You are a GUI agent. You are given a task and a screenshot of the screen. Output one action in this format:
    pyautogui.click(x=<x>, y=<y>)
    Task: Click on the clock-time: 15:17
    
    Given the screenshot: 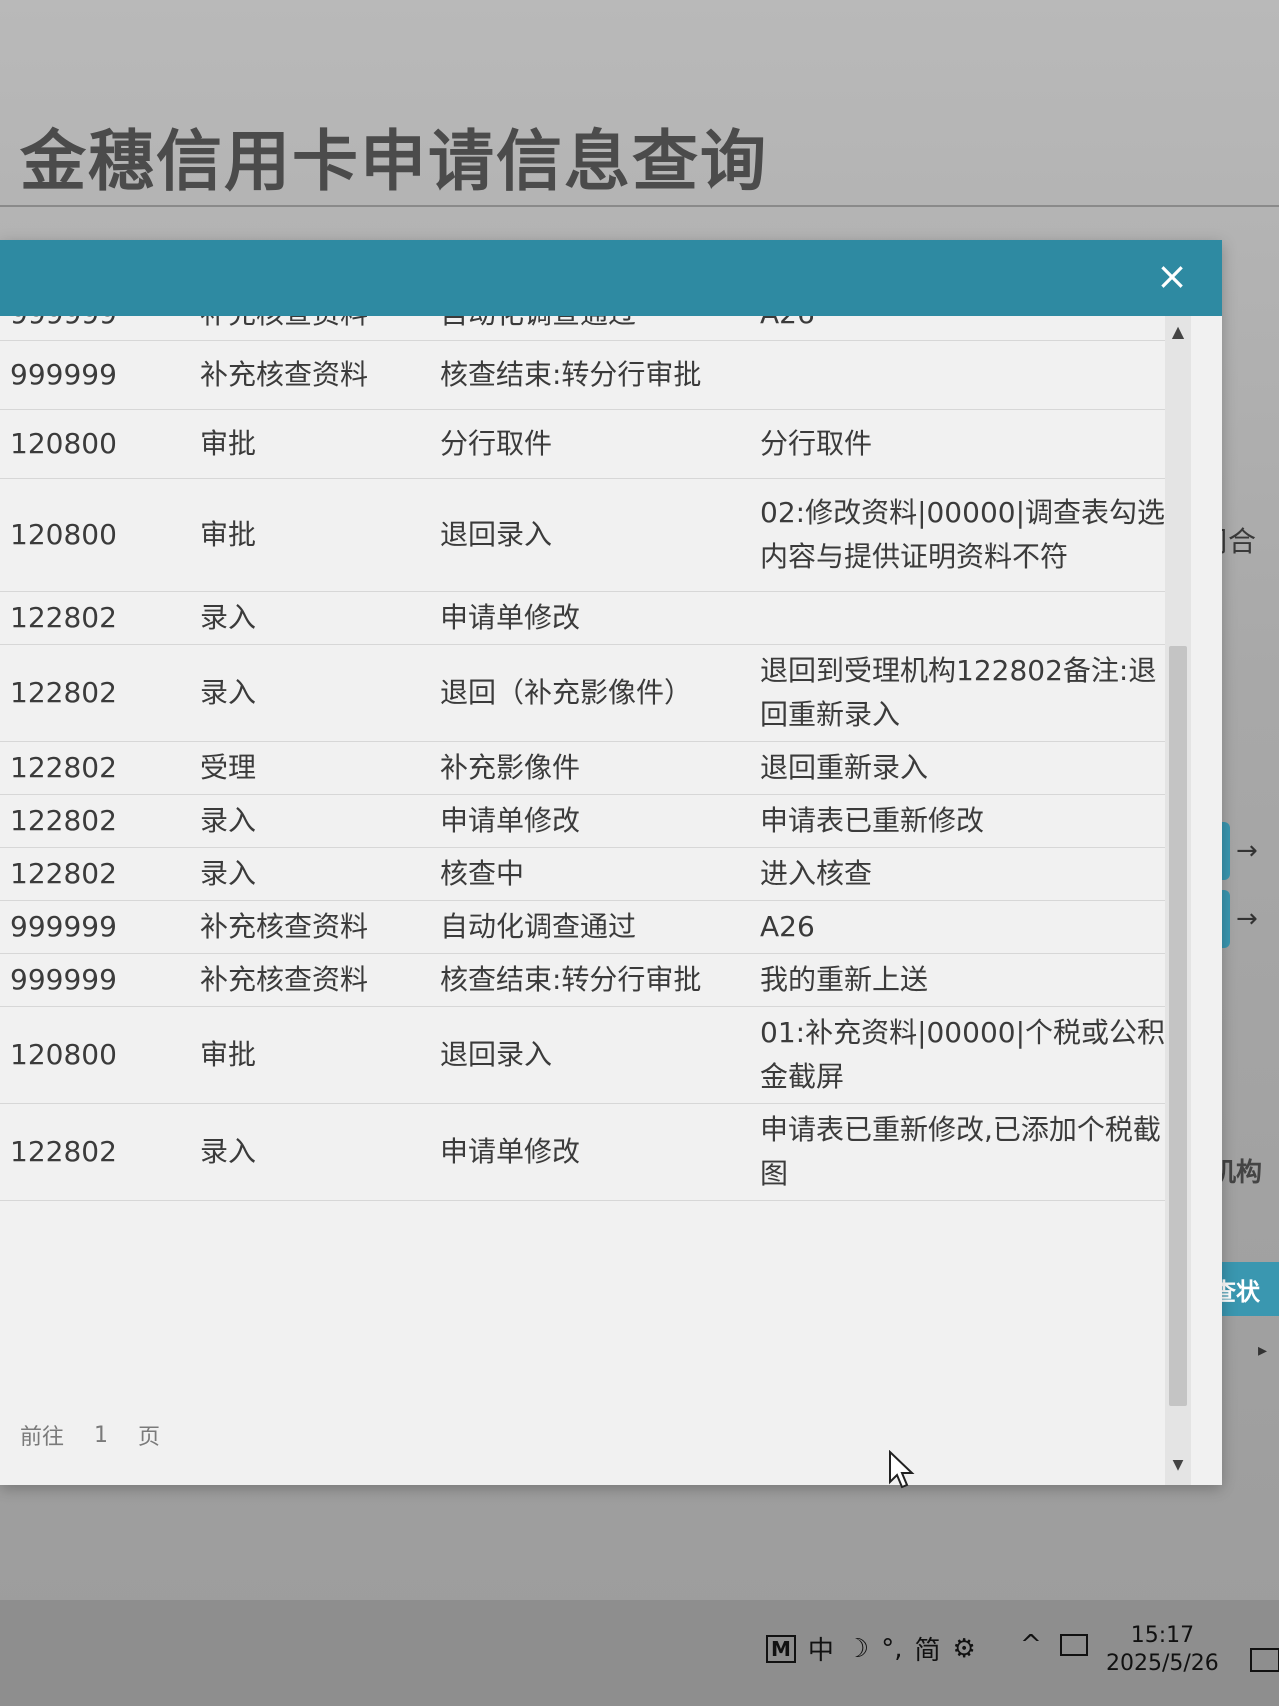 What is the action you would take?
    pyautogui.click(x=1162, y=1635)
    